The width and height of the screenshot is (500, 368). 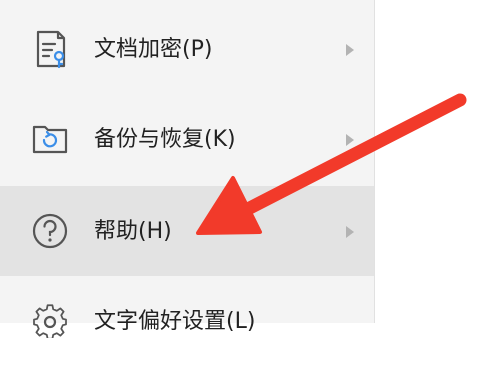 I want to click on settings-gear-icon, so click(x=50, y=318).